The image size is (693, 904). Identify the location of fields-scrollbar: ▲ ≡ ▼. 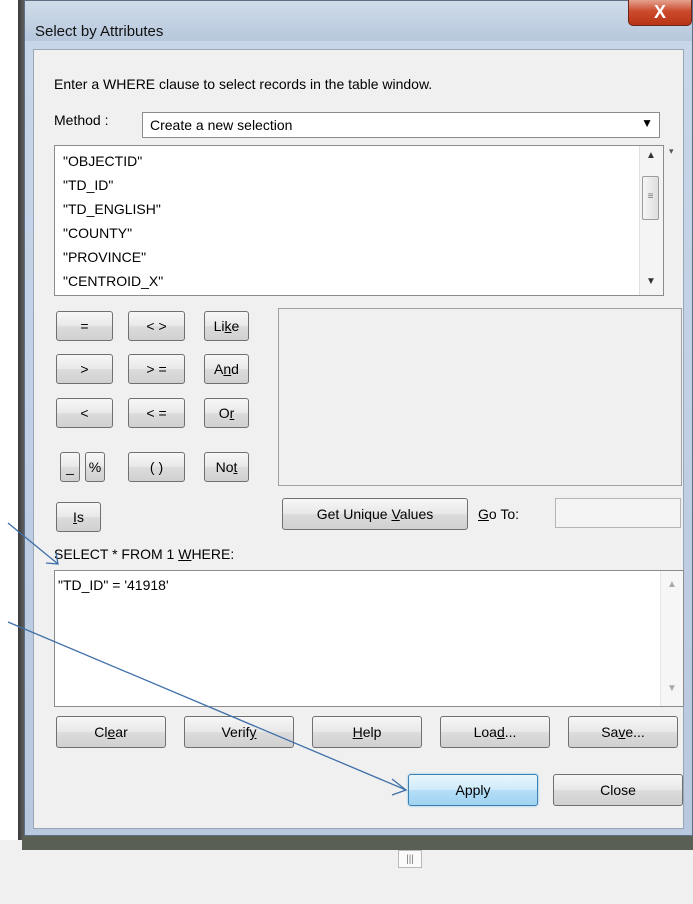
(651, 220).